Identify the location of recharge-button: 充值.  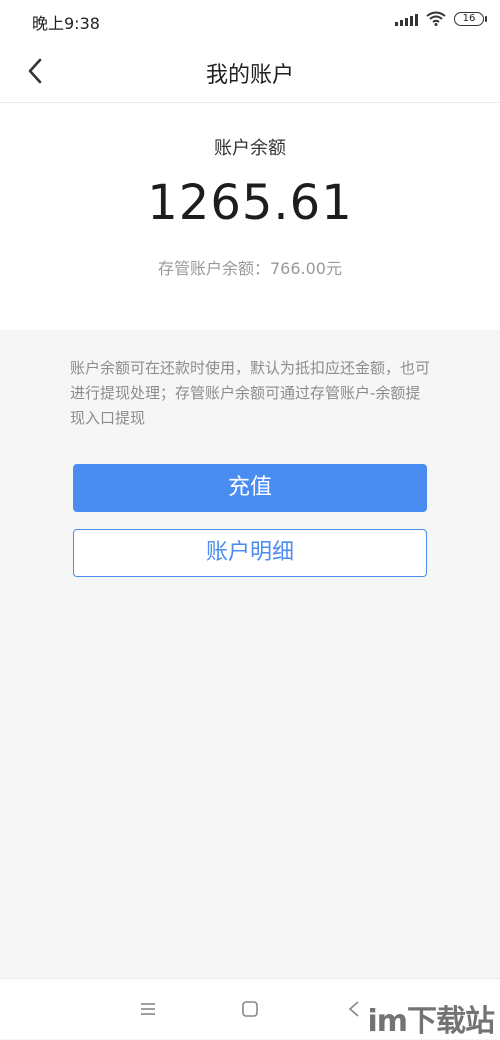
(250, 488).